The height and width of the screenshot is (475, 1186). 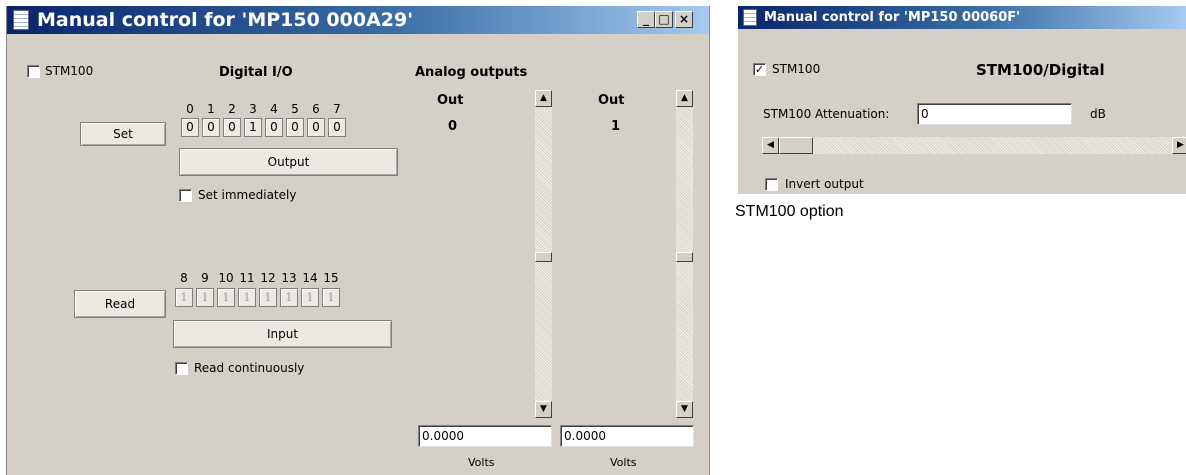 I want to click on bit-number: 8, so click(x=184, y=278).